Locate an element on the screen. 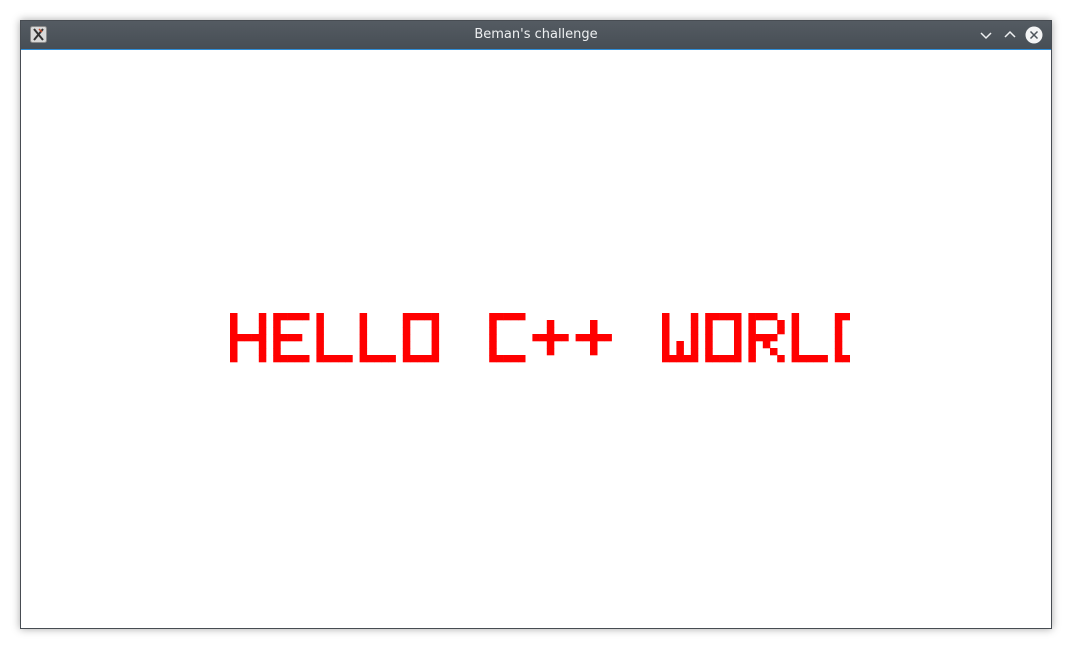 The height and width of the screenshot is (649, 1072). pixel-text-canvas is located at coordinates (540, 338).